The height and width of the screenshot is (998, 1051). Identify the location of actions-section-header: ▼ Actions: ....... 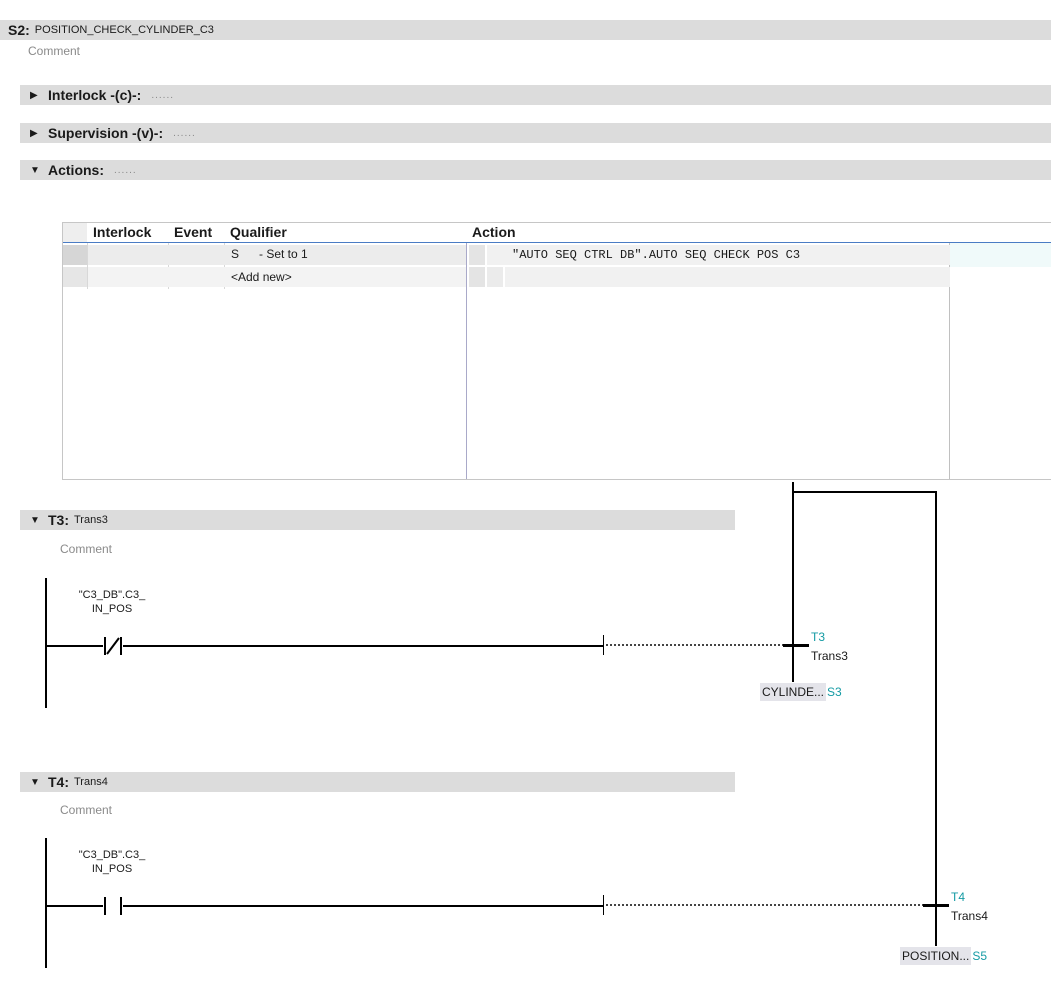
(535, 170).